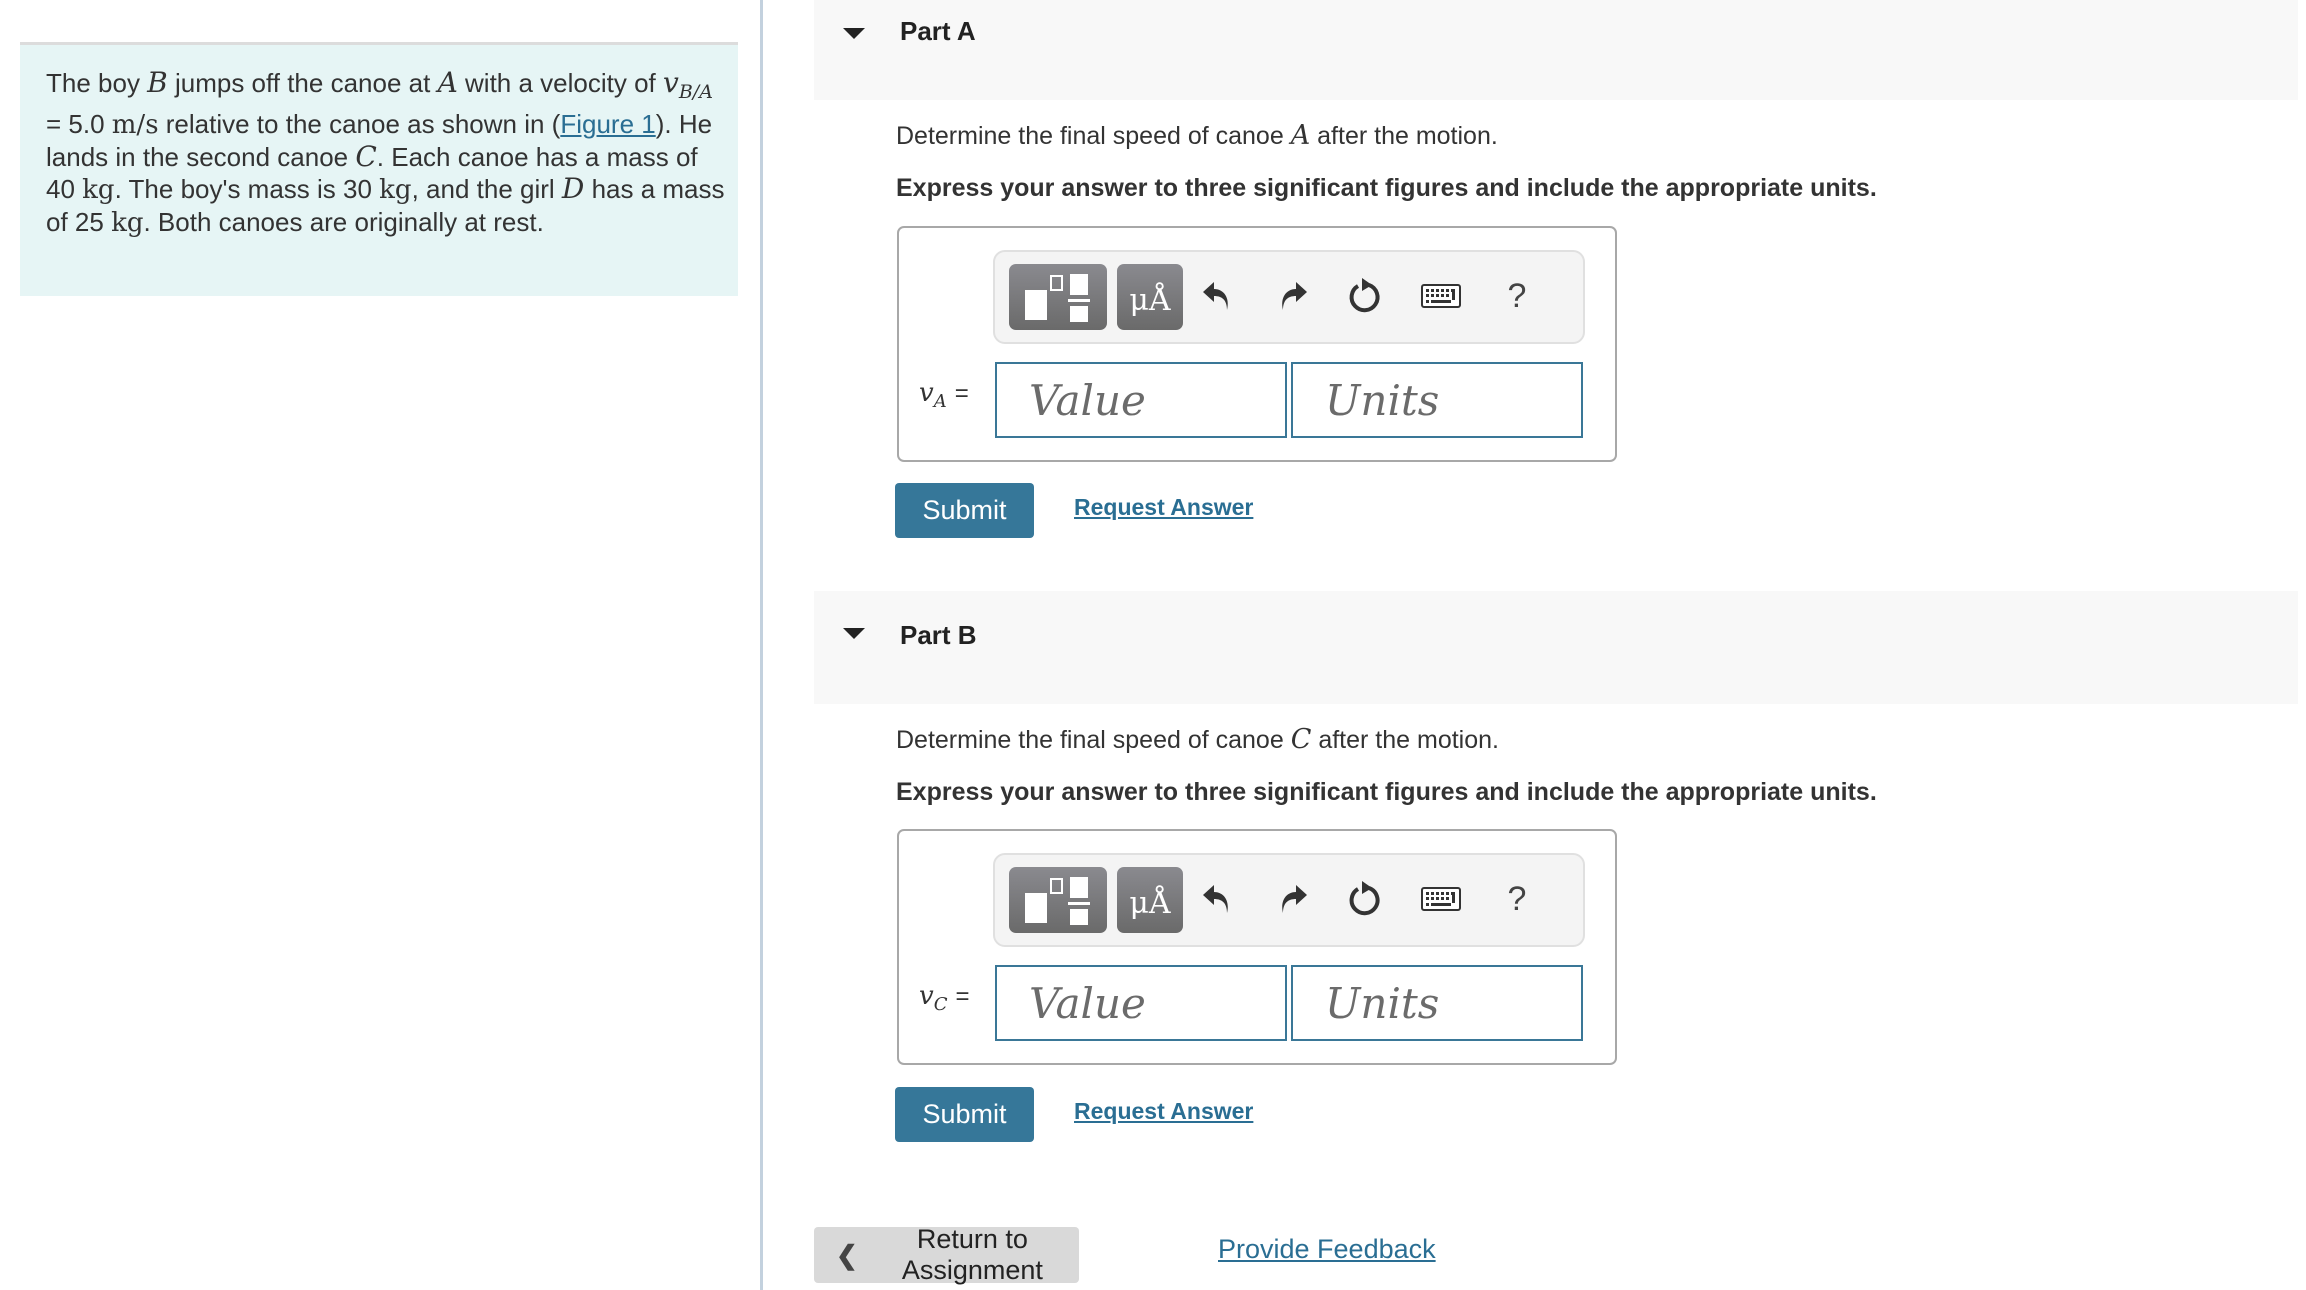  Describe the element at coordinates (1327, 1249) in the screenshot. I see `provide-feedback-link: Provide Feedback` at that location.